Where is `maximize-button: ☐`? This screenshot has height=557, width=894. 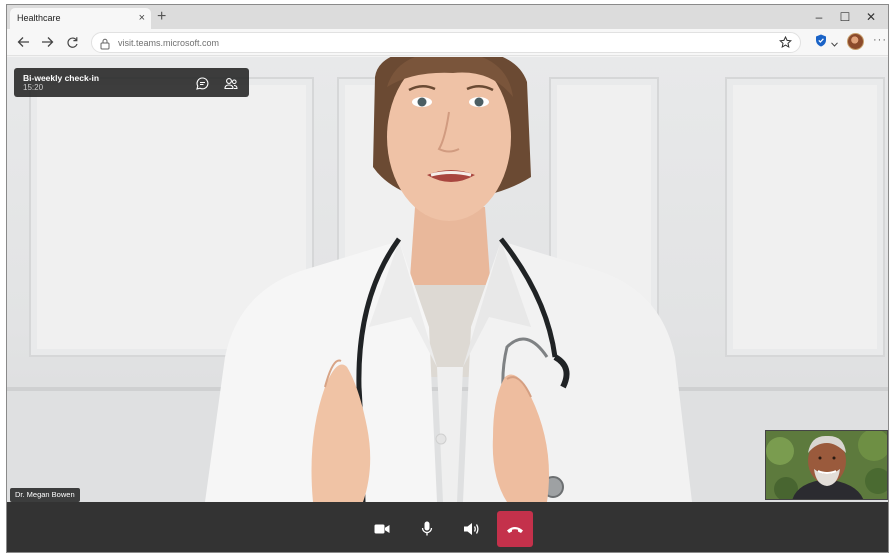 maximize-button: ☐ is located at coordinates (845, 17).